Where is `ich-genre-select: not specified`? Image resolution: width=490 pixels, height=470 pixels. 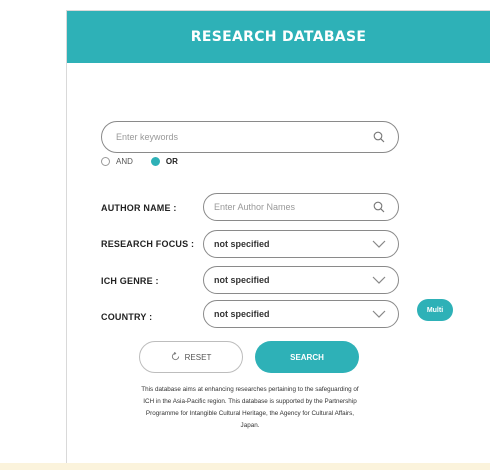
ich-genre-select: not specified is located at coordinates (301, 280).